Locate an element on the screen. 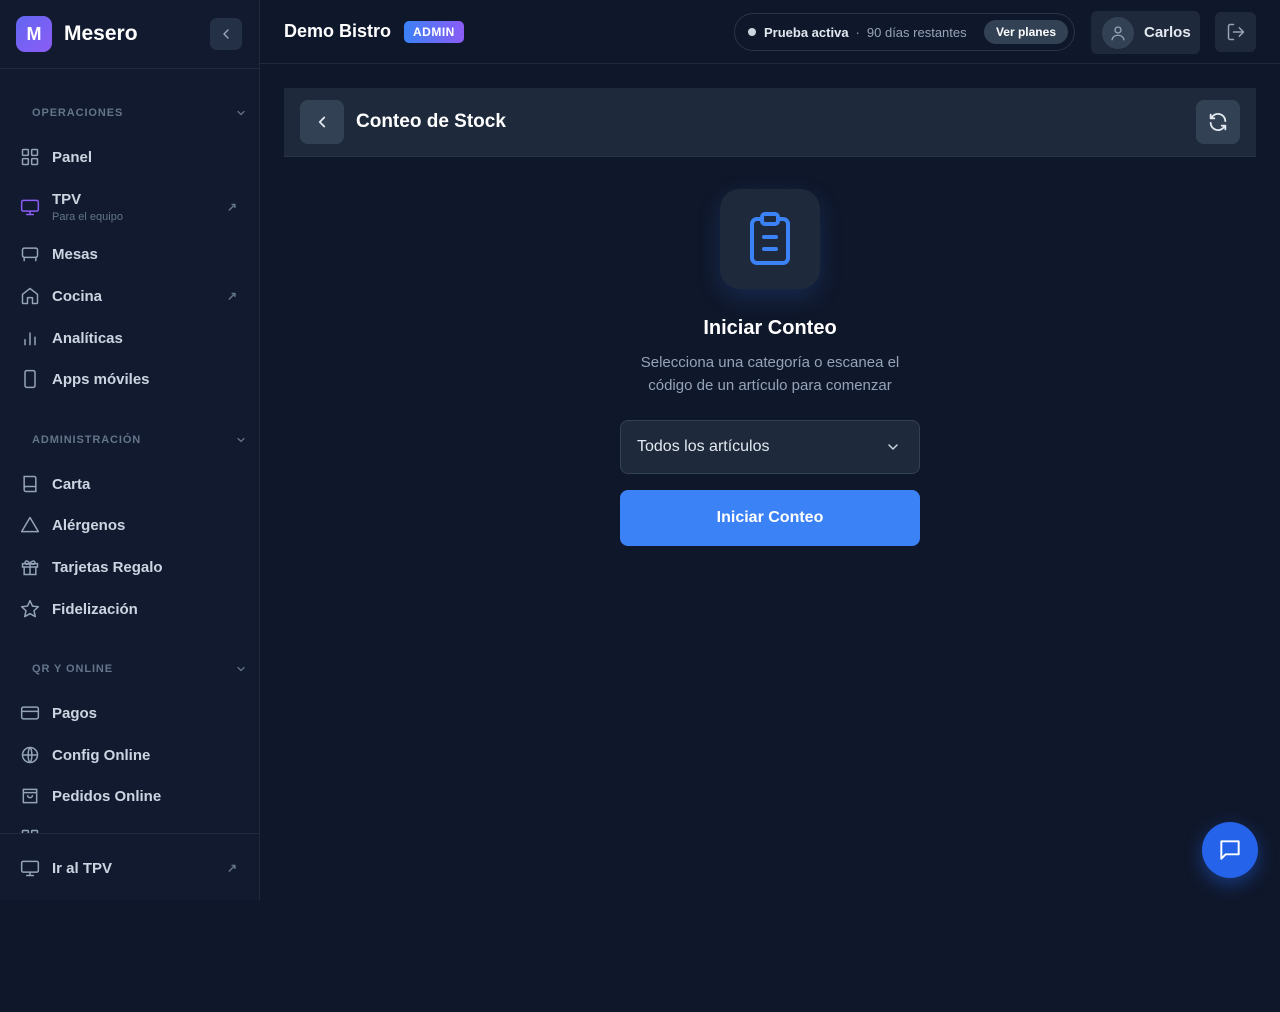 This screenshot has width=1280, height=1012. sidebar-item-cocina: Cocina ↗ is located at coordinates (129, 296).